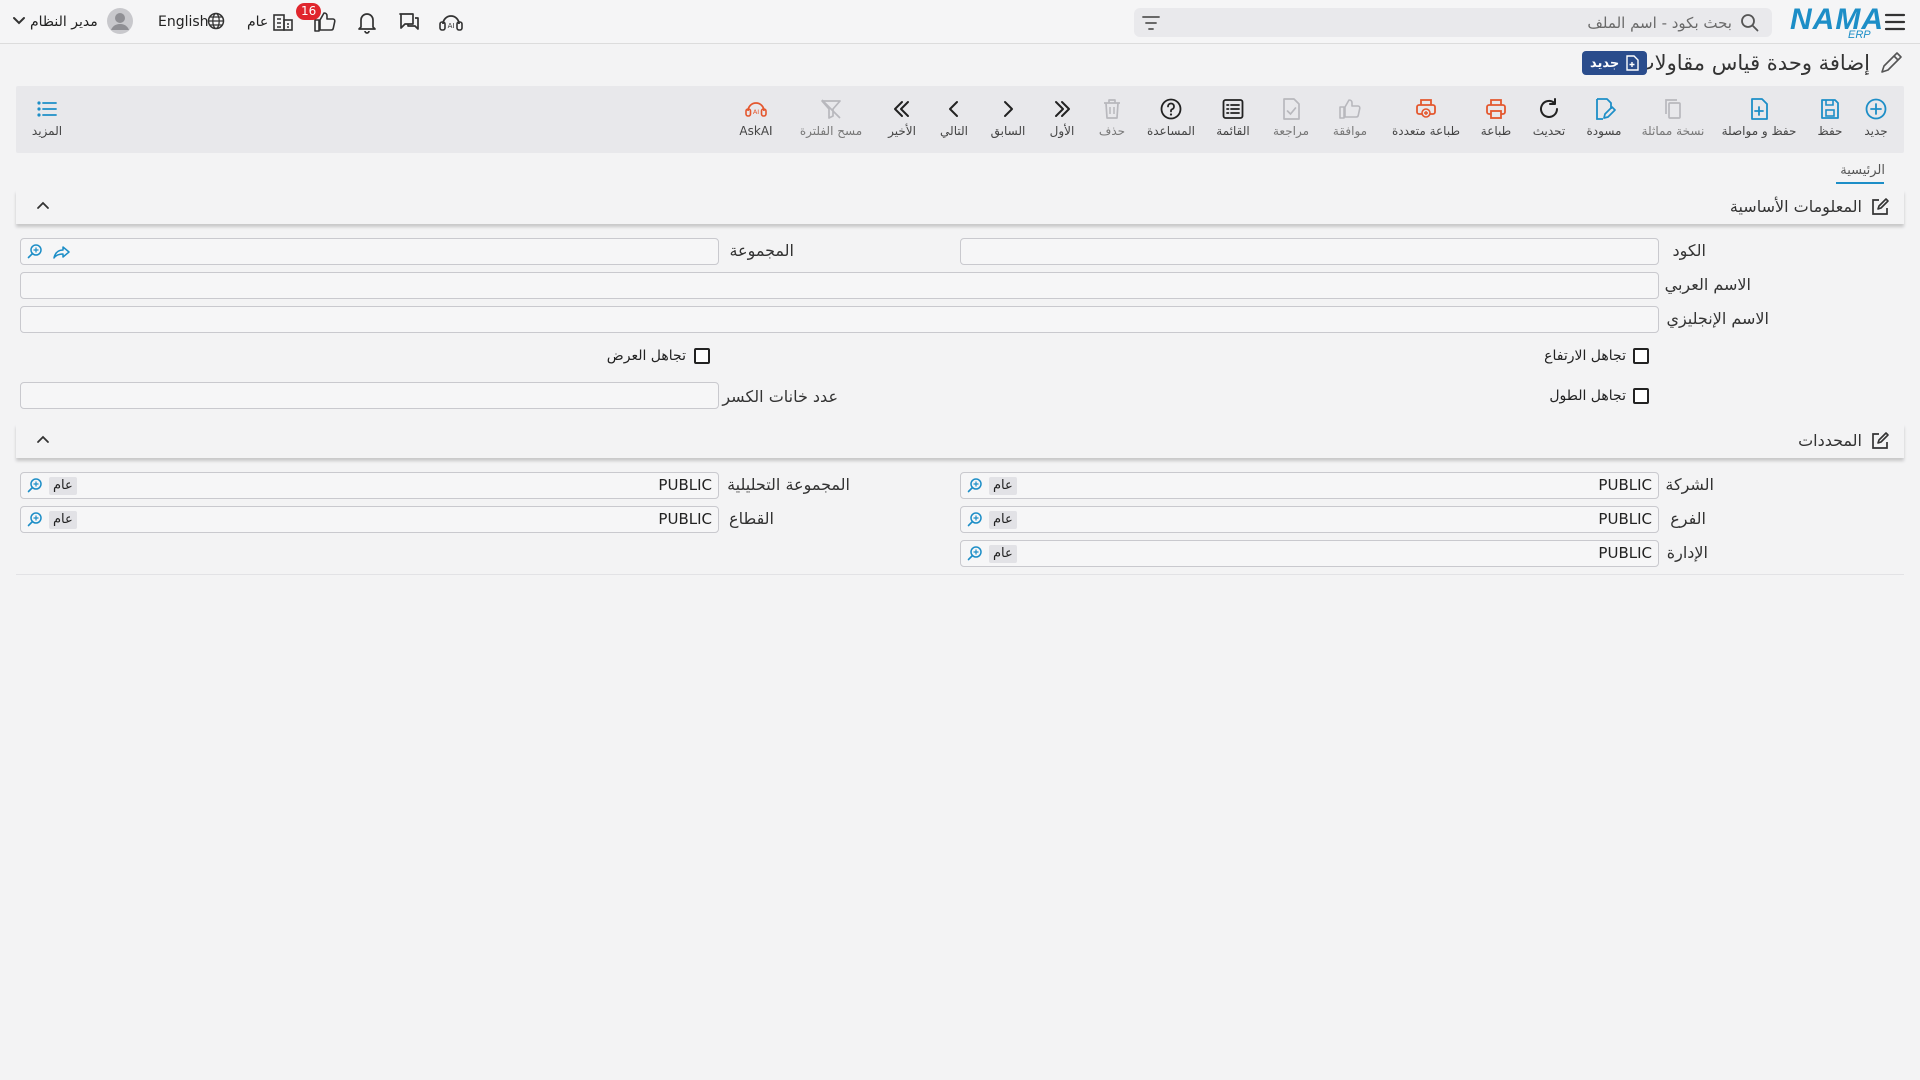 Image resolution: width=1920 pixels, height=1080 pixels. What do you see at coordinates (1426, 119) in the screenshot?
I see `multi-print-button: طباعة متعددة` at bounding box center [1426, 119].